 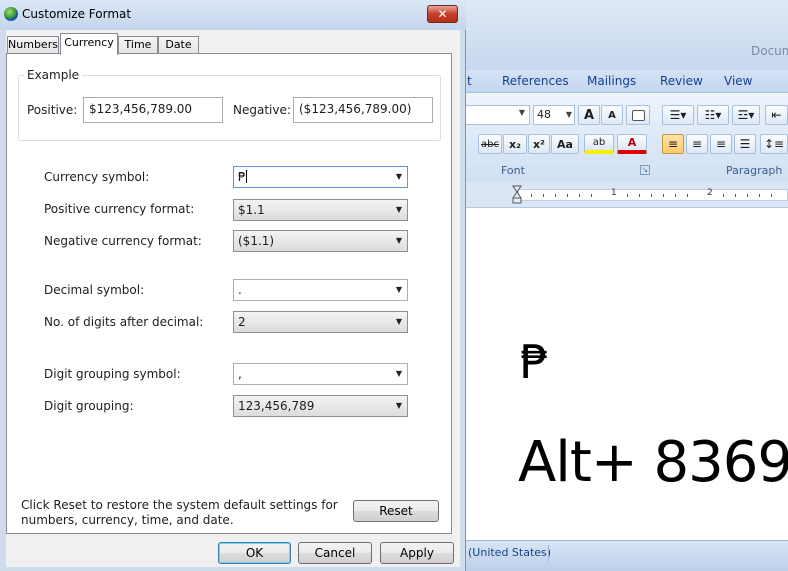 I want to click on clear-formatting-button, so click(x=638, y=115).